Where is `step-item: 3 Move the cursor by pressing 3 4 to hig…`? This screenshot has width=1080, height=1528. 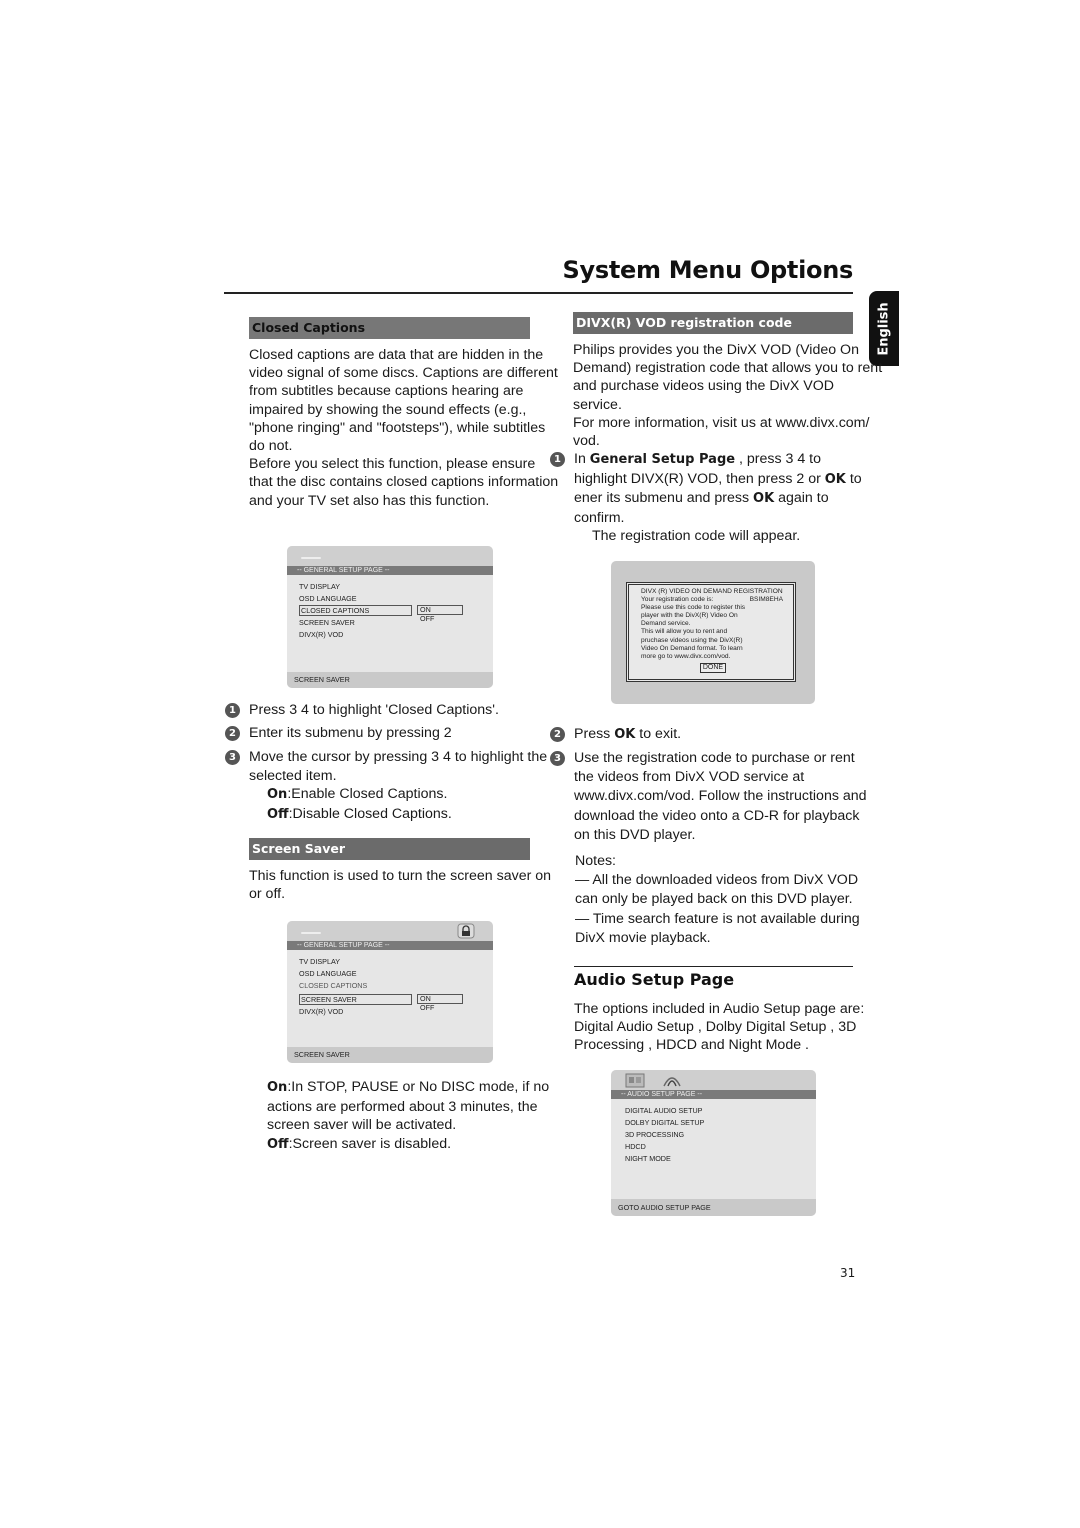 step-item: 3 Move the cursor by pressing 3 4 to hig… is located at coordinates (387, 786).